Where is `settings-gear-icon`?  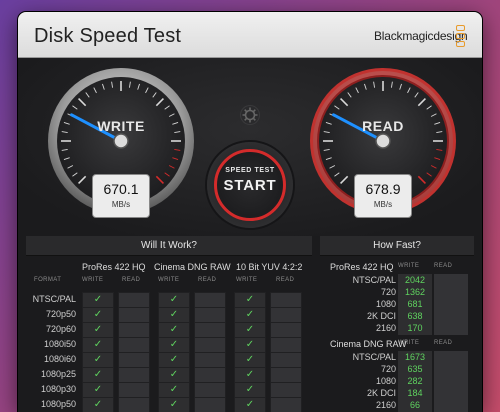 settings-gear-icon is located at coordinates (250, 115).